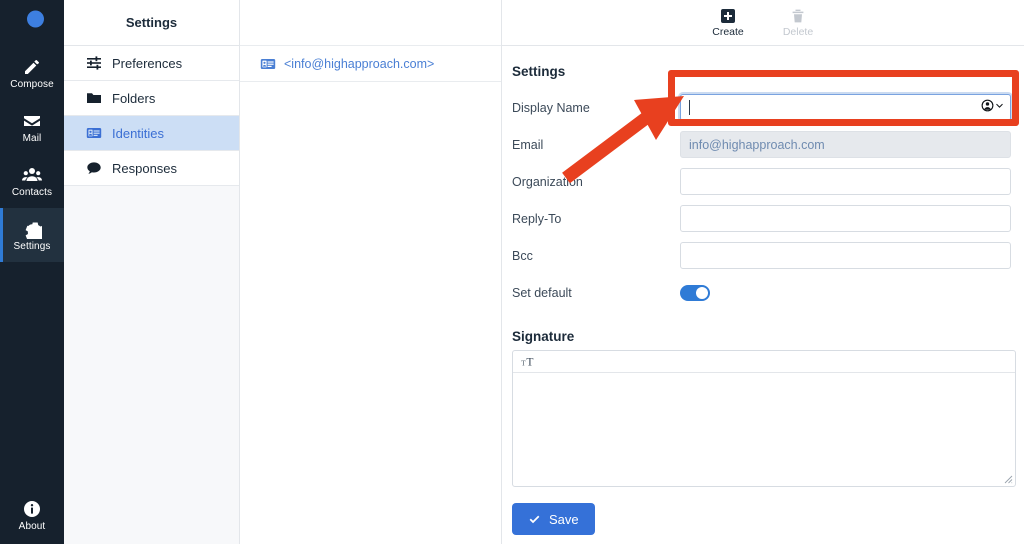 The width and height of the screenshot is (1024, 544). I want to click on folder-icon, so click(94, 98).